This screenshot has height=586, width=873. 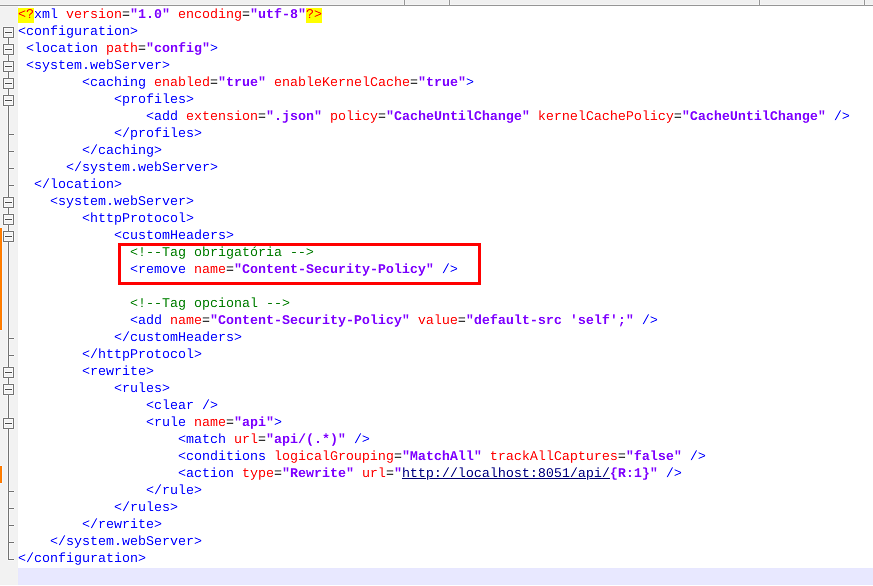 I want to click on code-line: <configuration>, so click(x=78, y=32).